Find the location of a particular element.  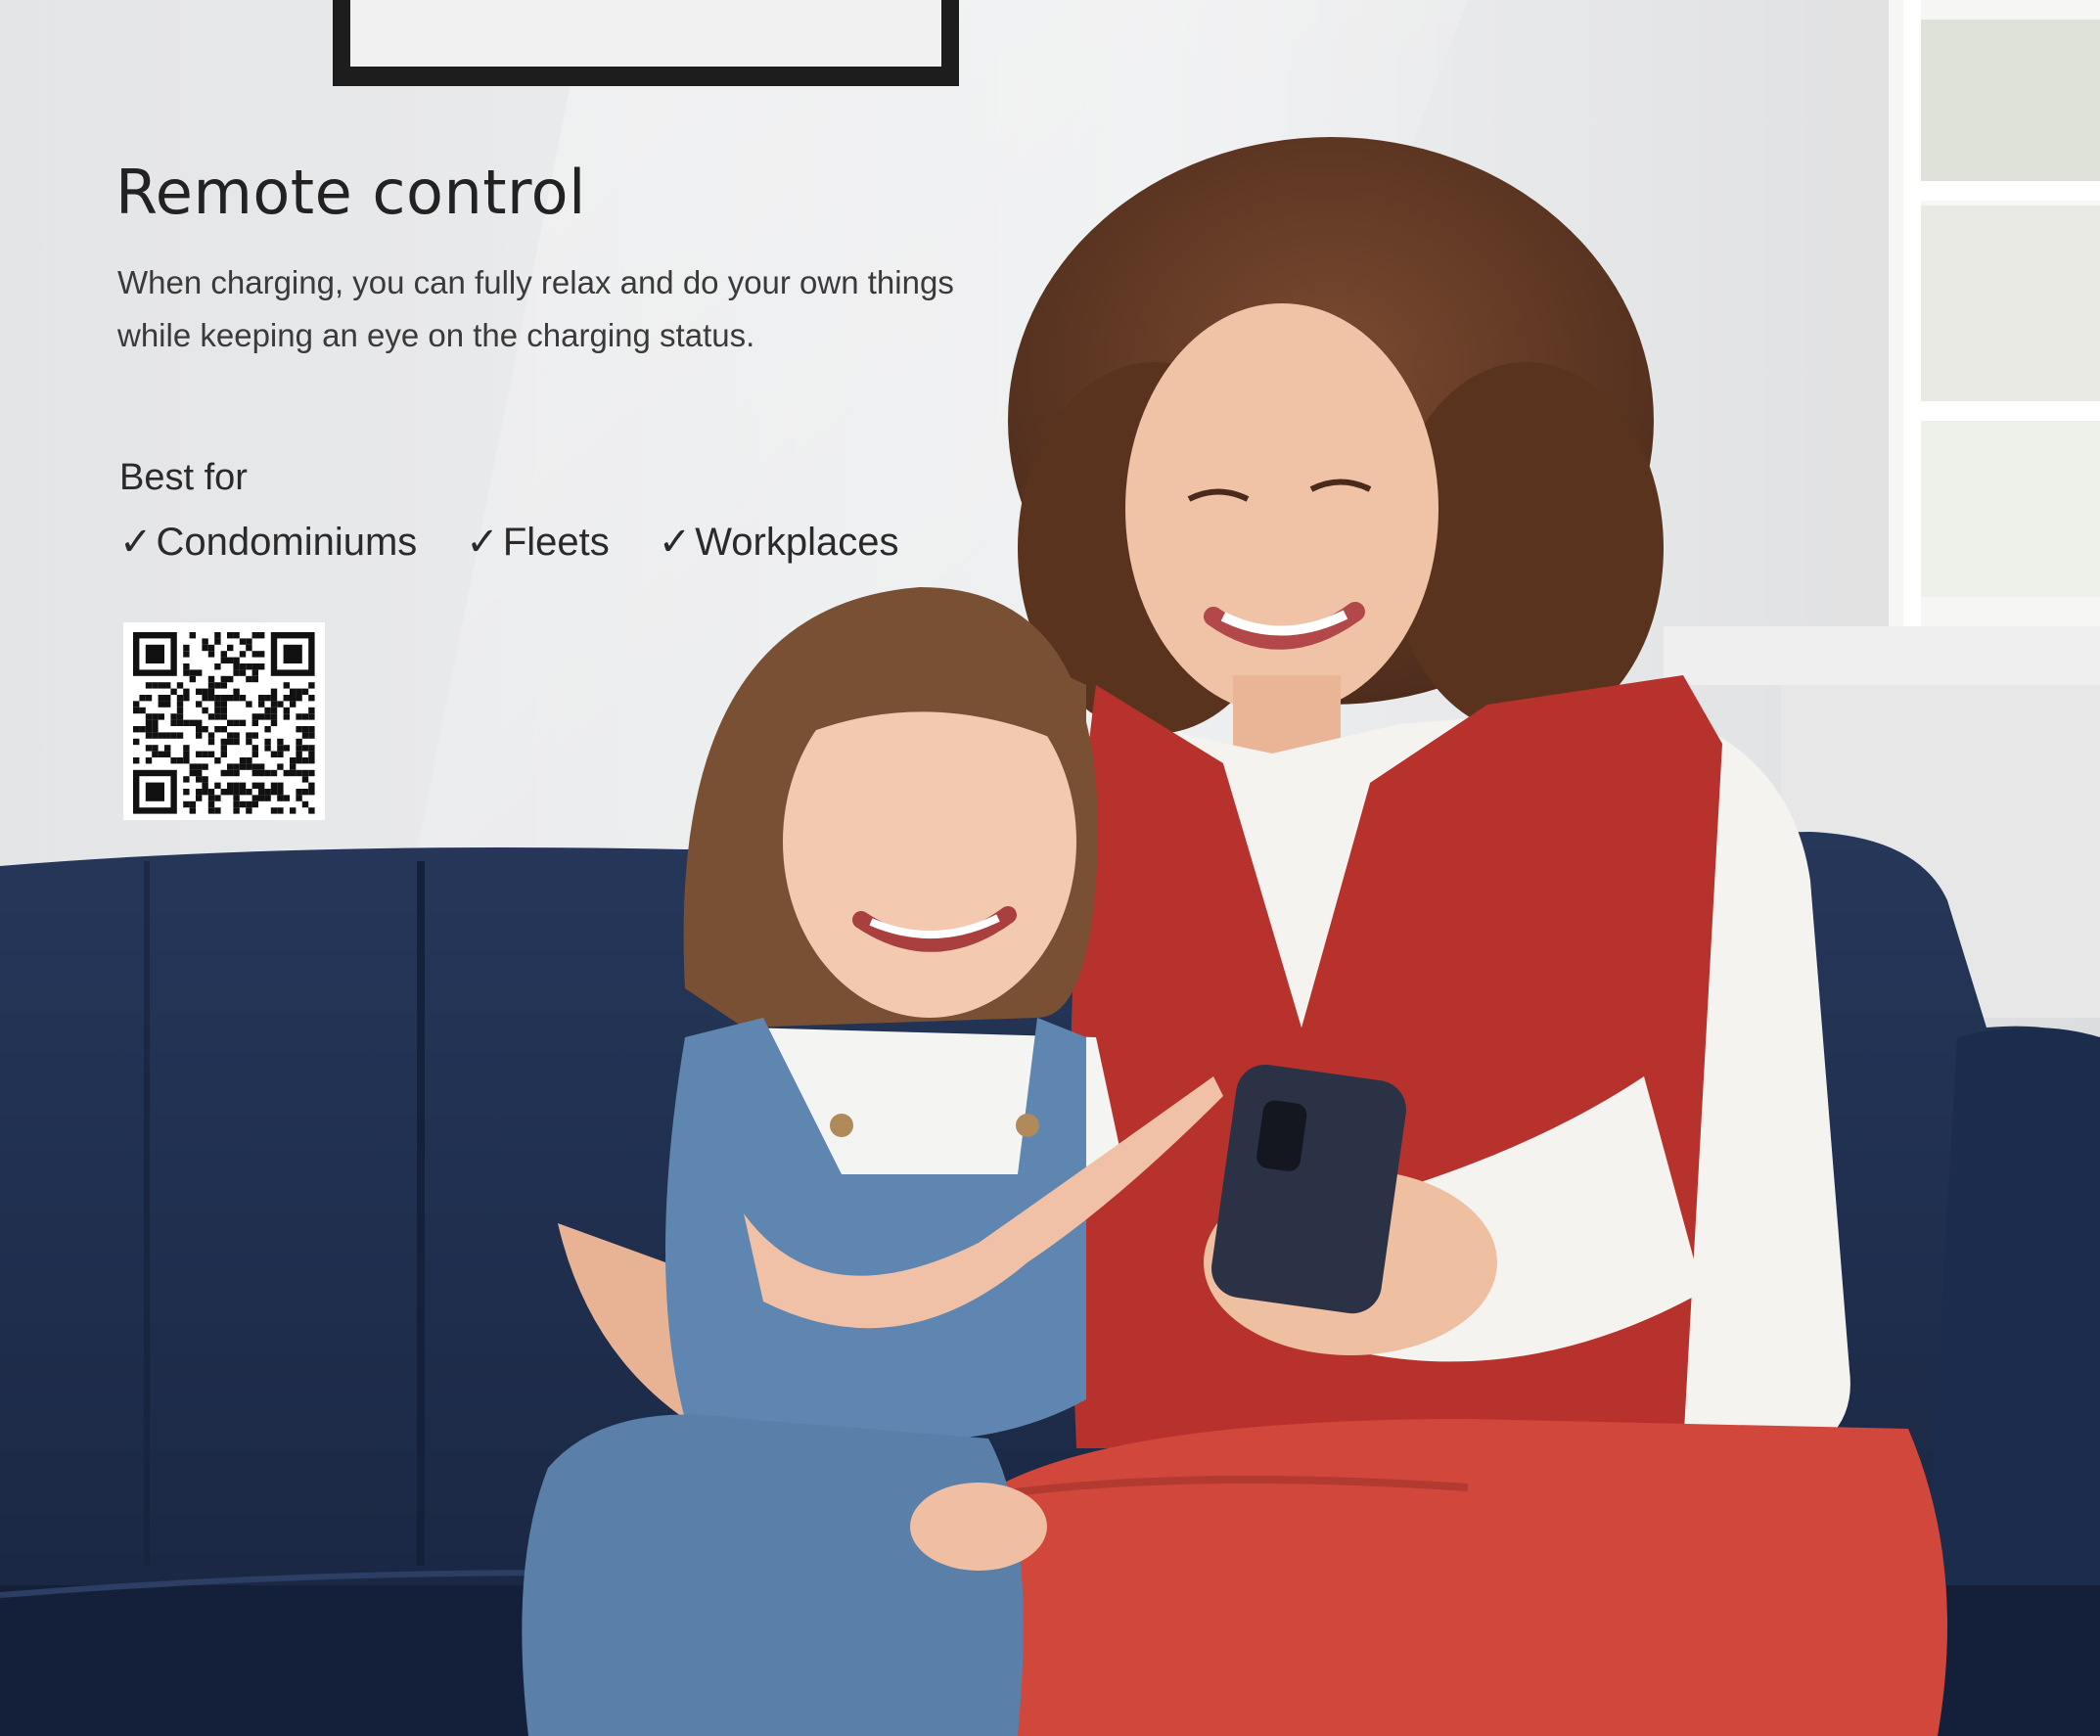

best-for-list: ✓ Condominiums ✓ Fleets ✓ Workplaces is located at coordinates (557, 542).